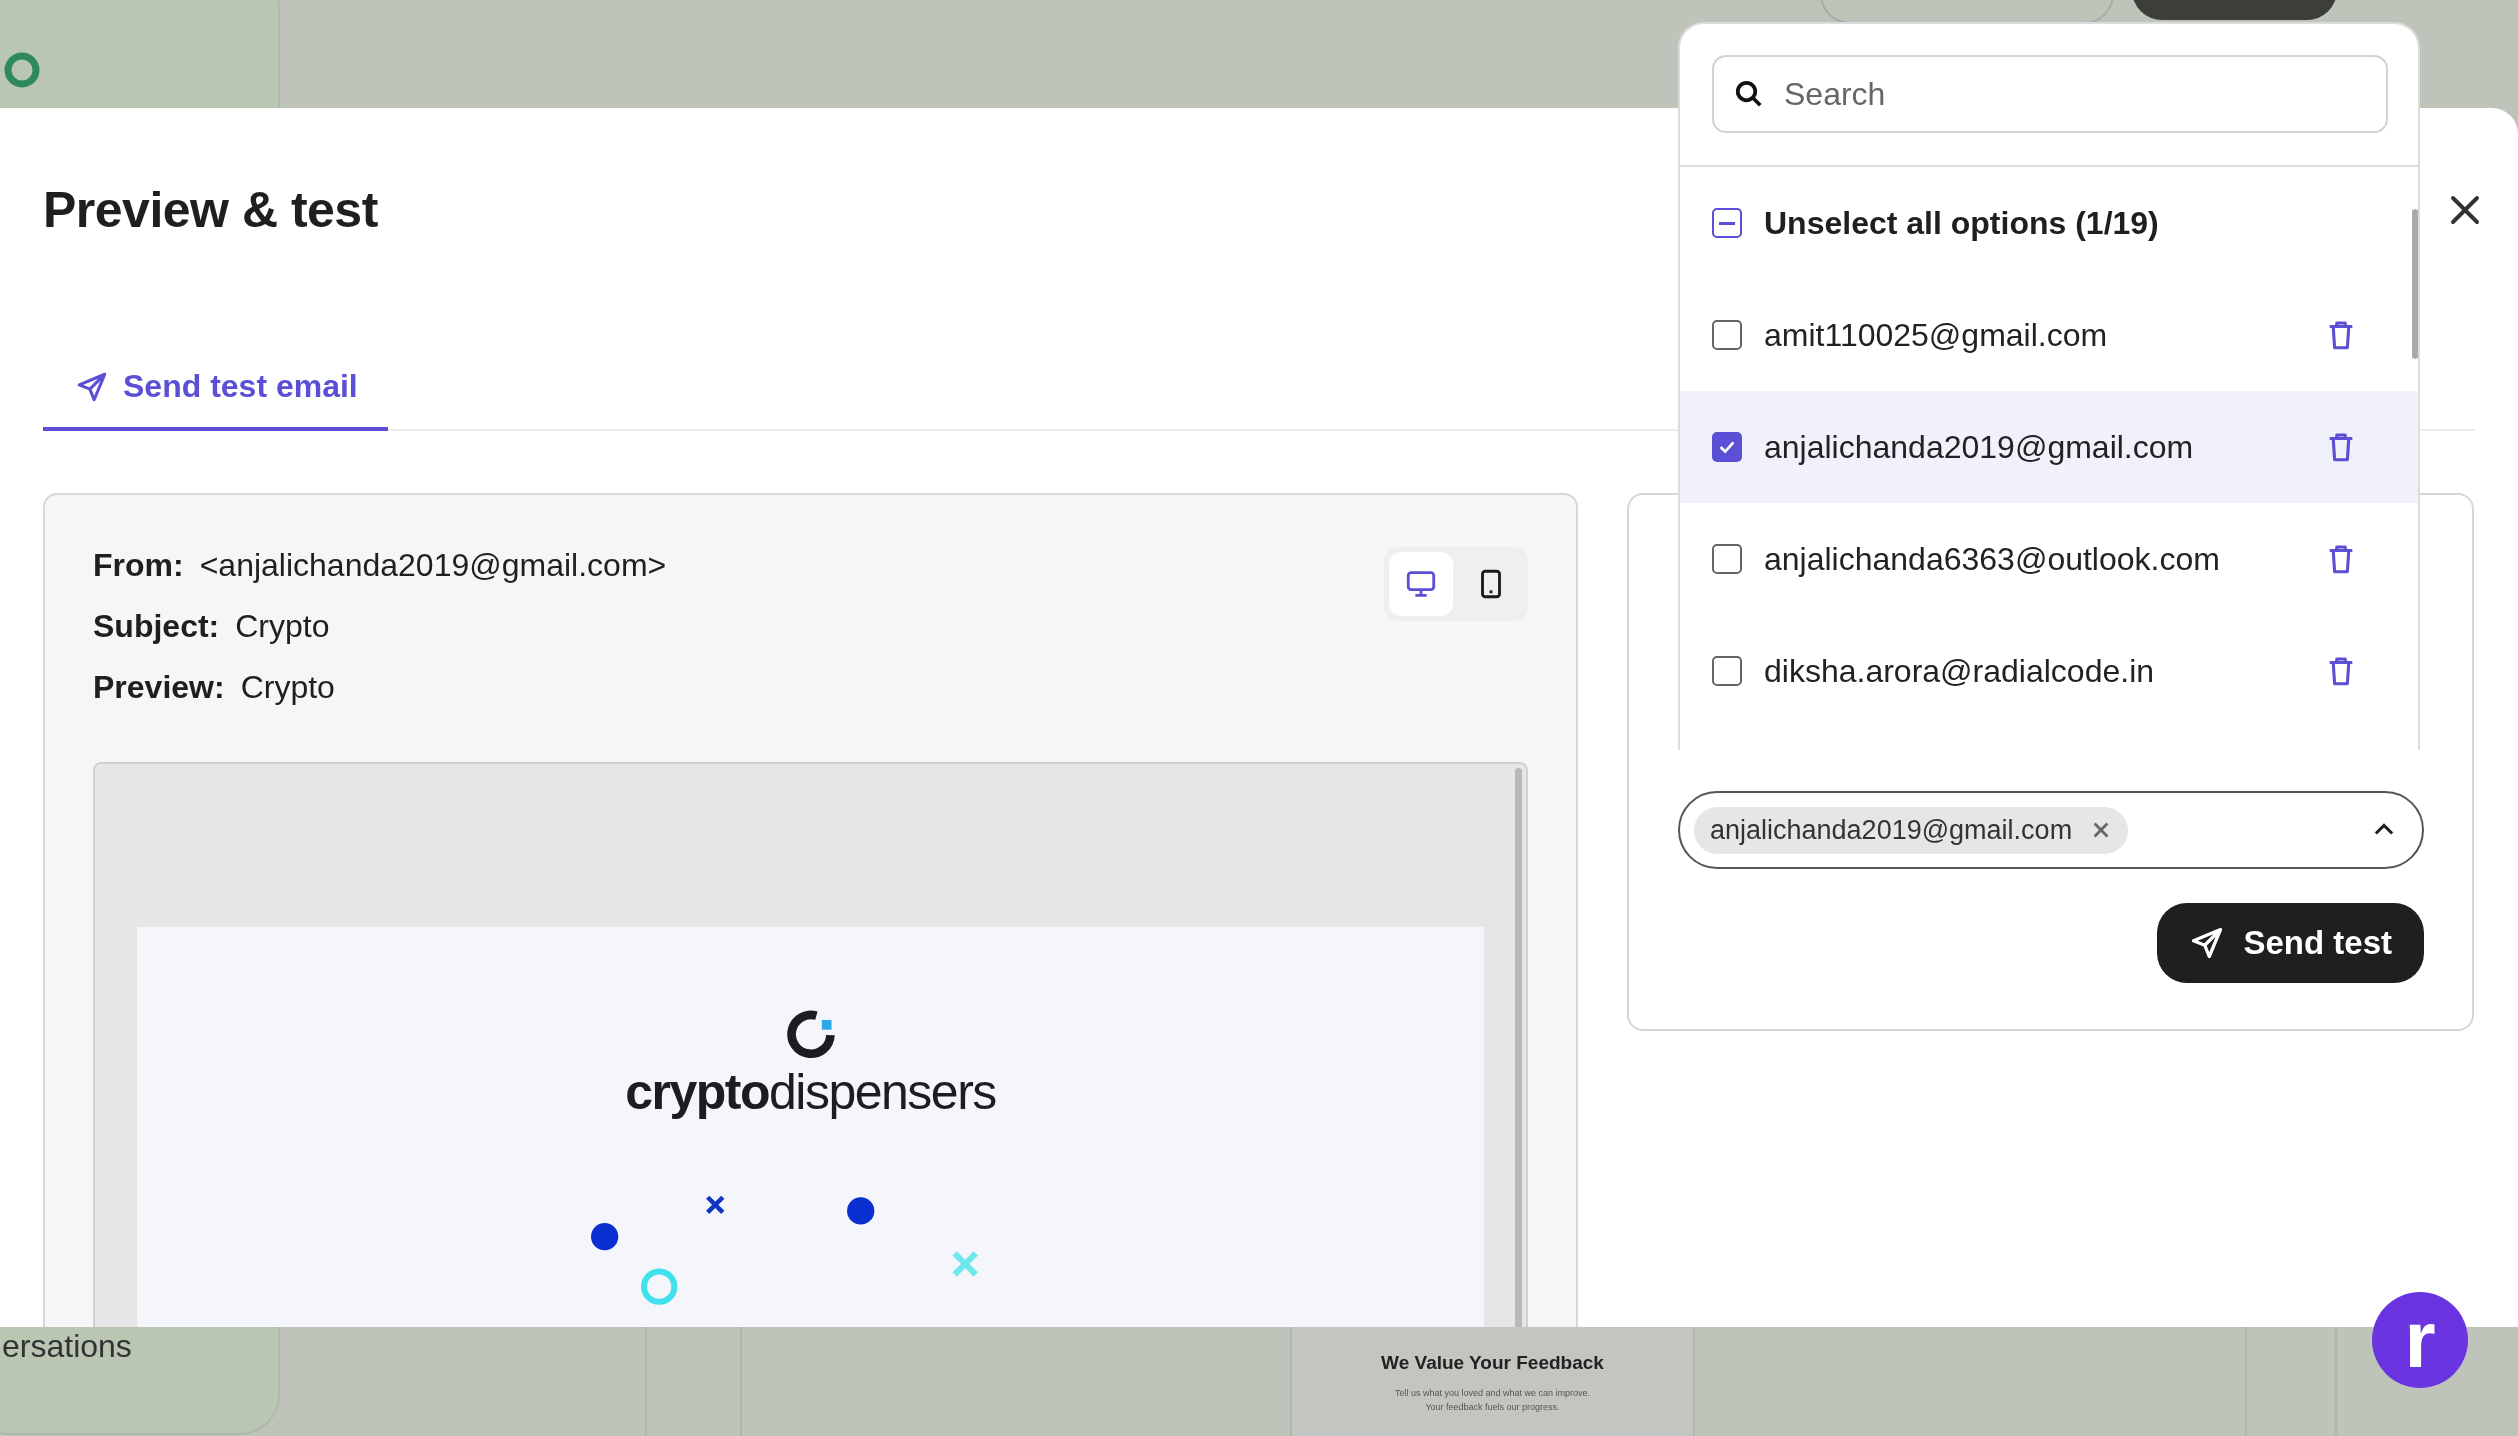 The image size is (2518, 1436). Describe the element at coordinates (2050, 94) in the screenshot. I see `search-field: Search` at that location.